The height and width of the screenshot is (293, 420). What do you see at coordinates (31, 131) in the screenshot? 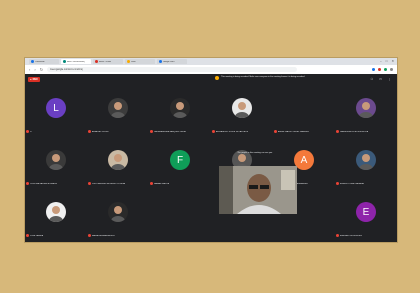
I see `participant-name: Li` at bounding box center [31, 131].